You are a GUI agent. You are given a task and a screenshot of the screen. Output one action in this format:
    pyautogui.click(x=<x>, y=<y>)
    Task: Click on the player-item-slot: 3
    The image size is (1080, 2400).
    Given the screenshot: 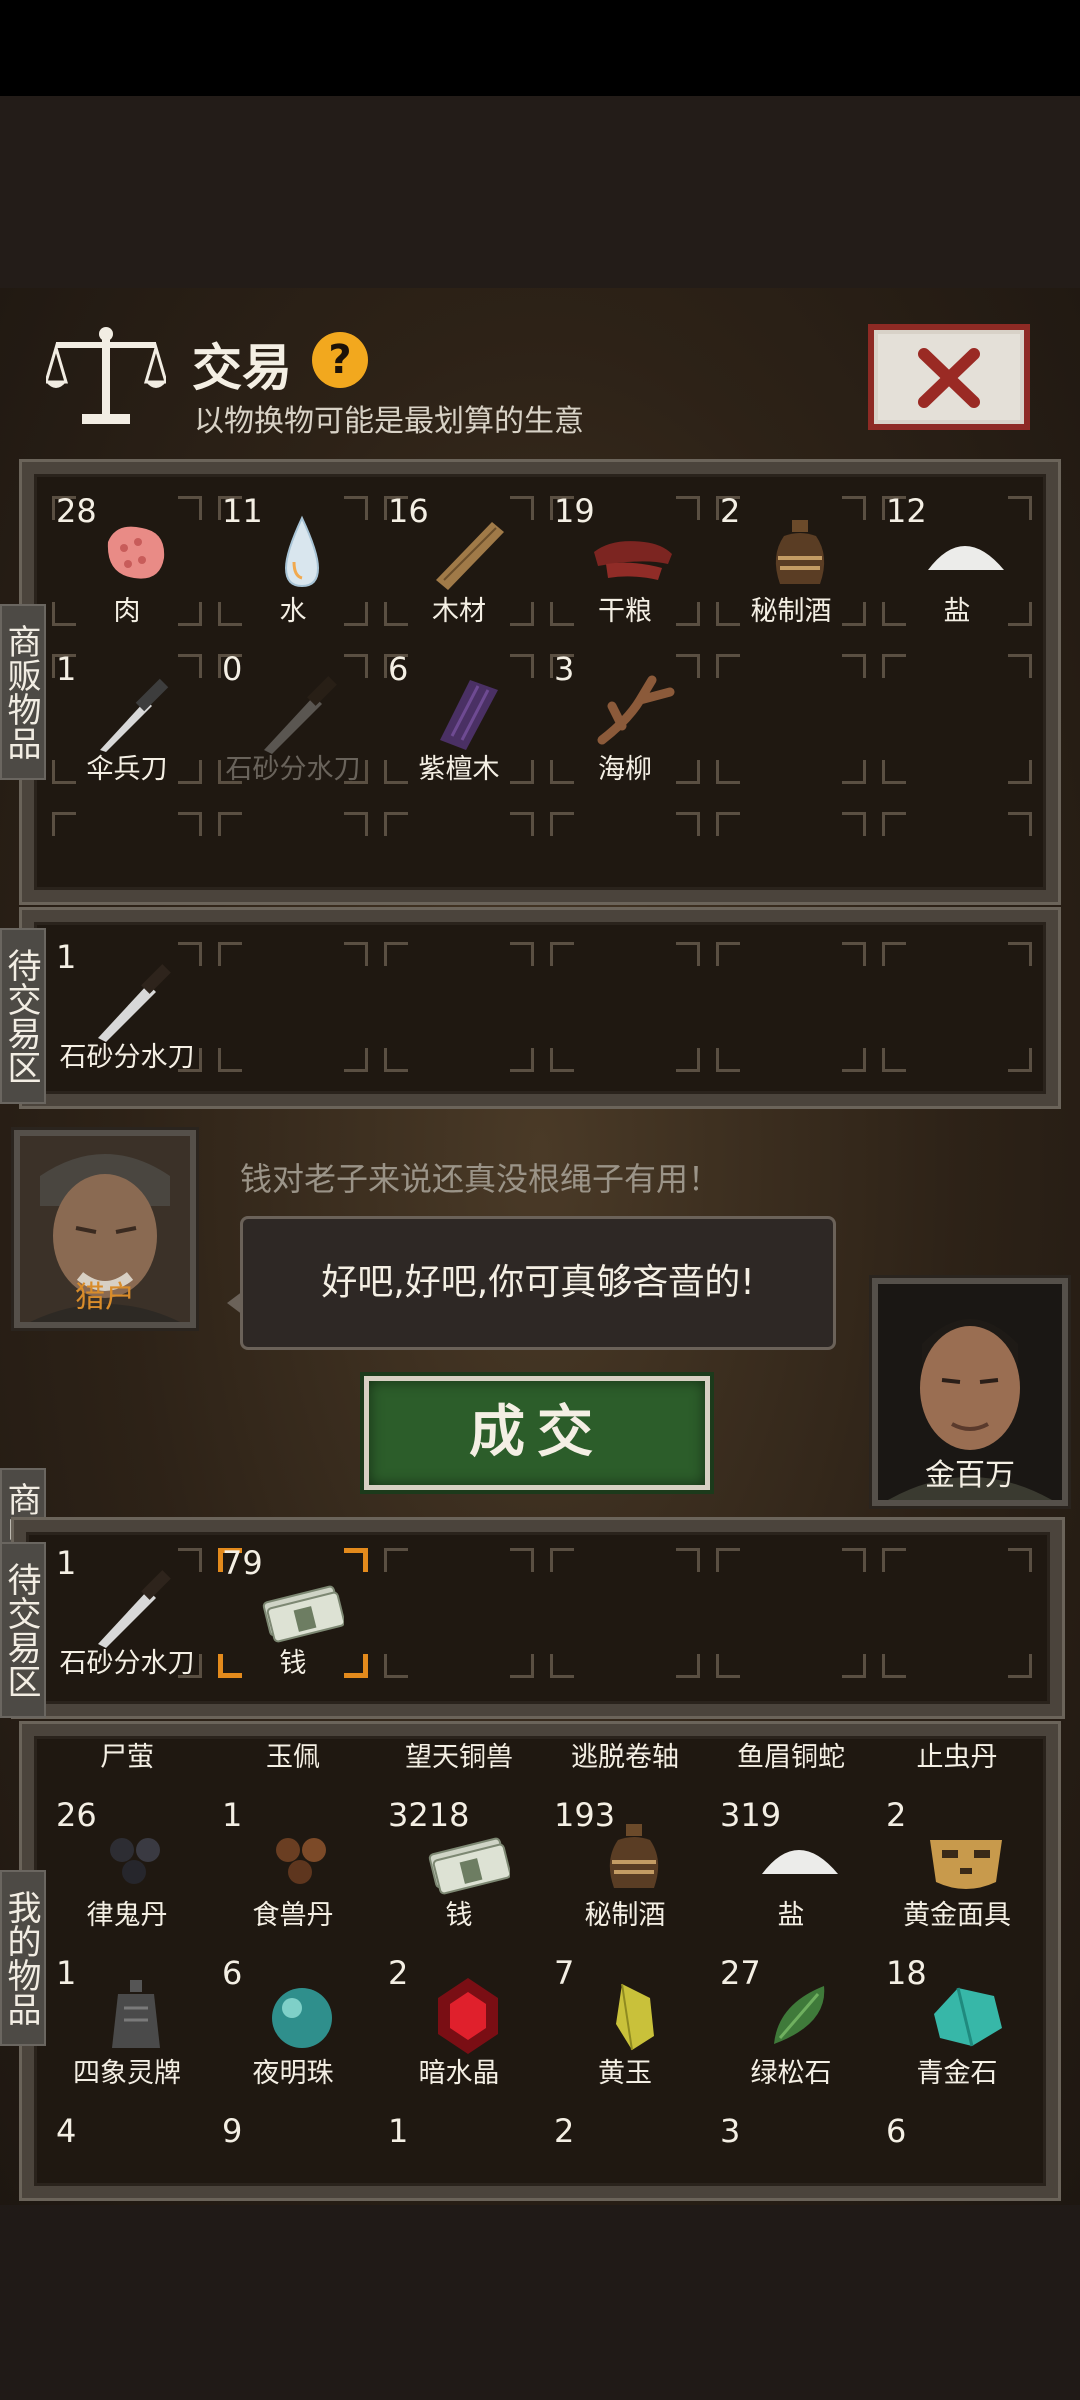 What is the action you would take?
    pyautogui.click(x=791, y=2142)
    